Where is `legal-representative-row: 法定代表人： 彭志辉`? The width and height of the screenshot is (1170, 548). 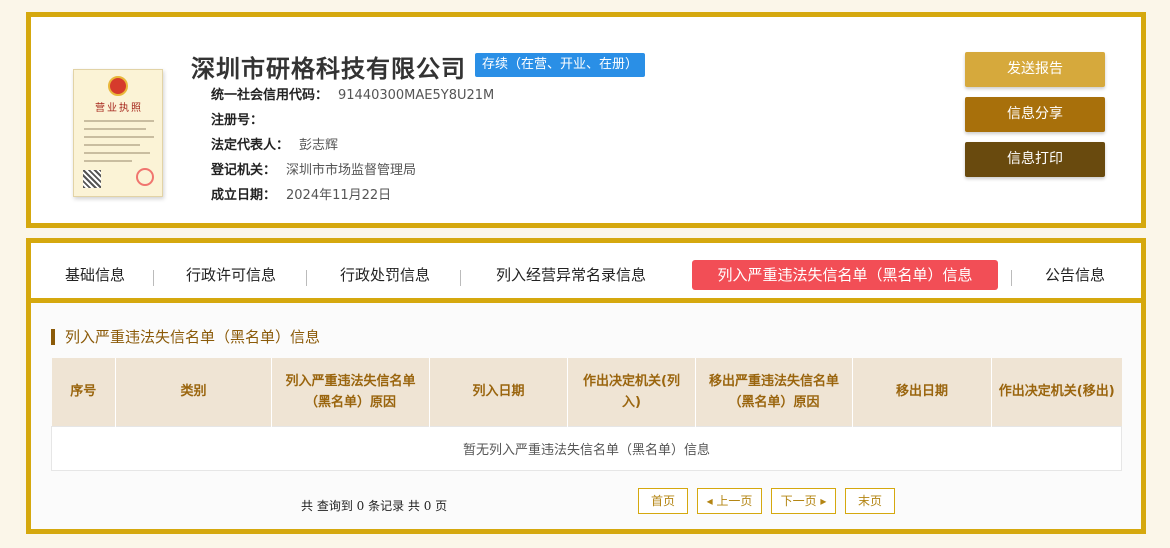 legal-representative-row: 法定代表人： 彭志辉 is located at coordinates (274, 146).